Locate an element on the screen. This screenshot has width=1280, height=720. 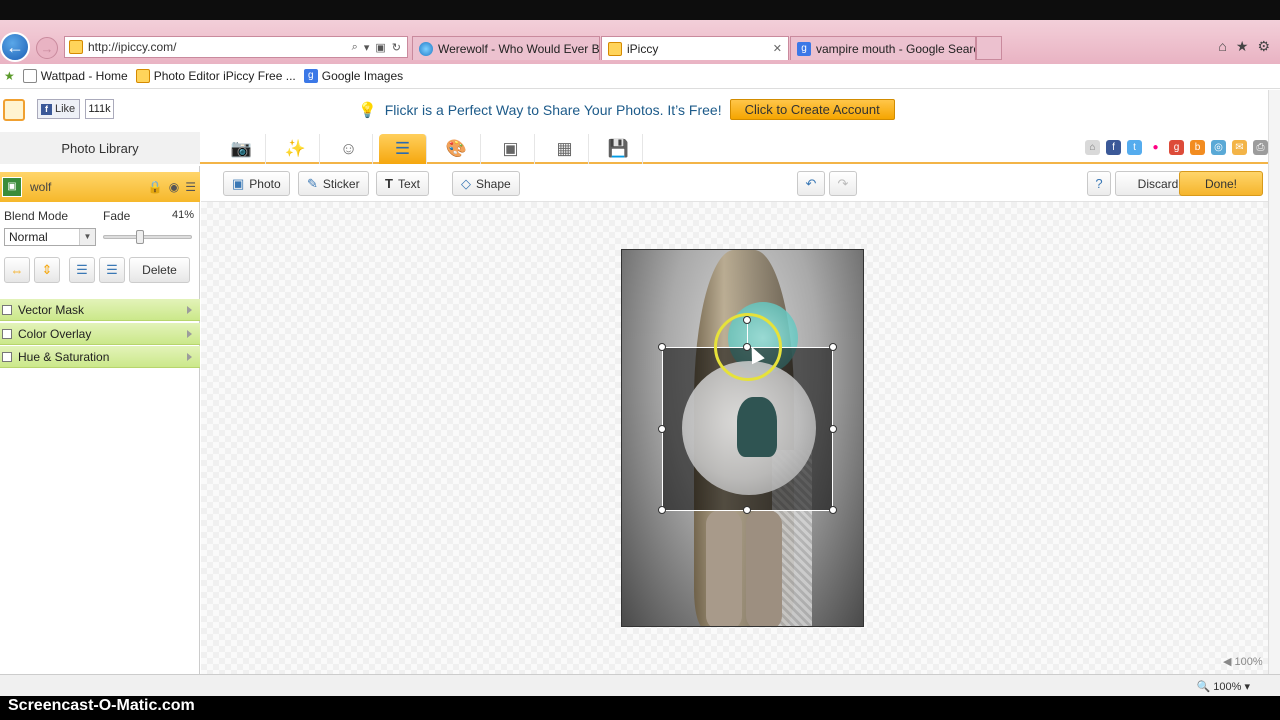
lightbulb-icon: 💡 is located at coordinates (367, 110).